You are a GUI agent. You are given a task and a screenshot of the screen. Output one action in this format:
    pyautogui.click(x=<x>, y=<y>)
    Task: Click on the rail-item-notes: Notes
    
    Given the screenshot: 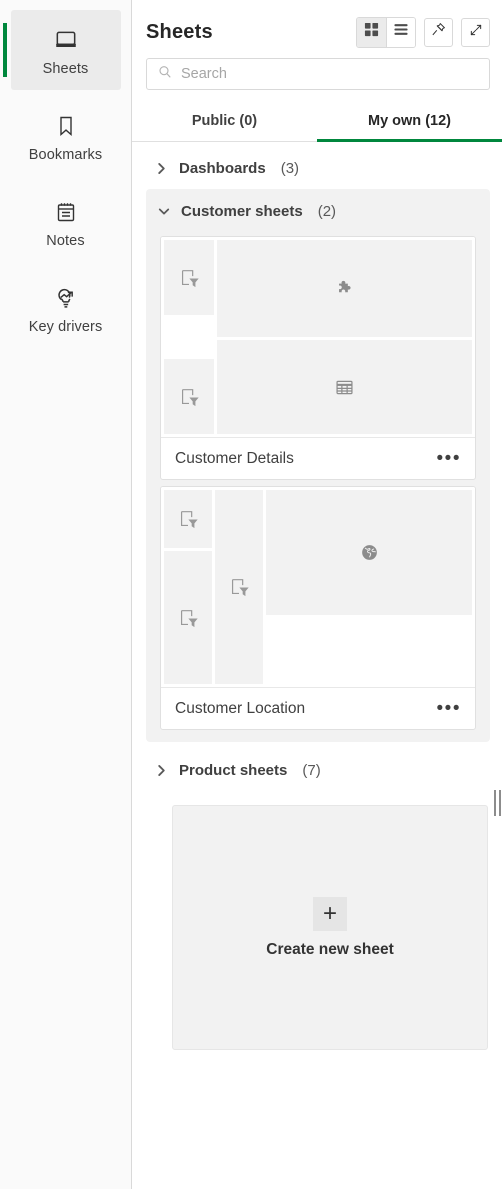 What is the action you would take?
    pyautogui.click(x=66, y=222)
    